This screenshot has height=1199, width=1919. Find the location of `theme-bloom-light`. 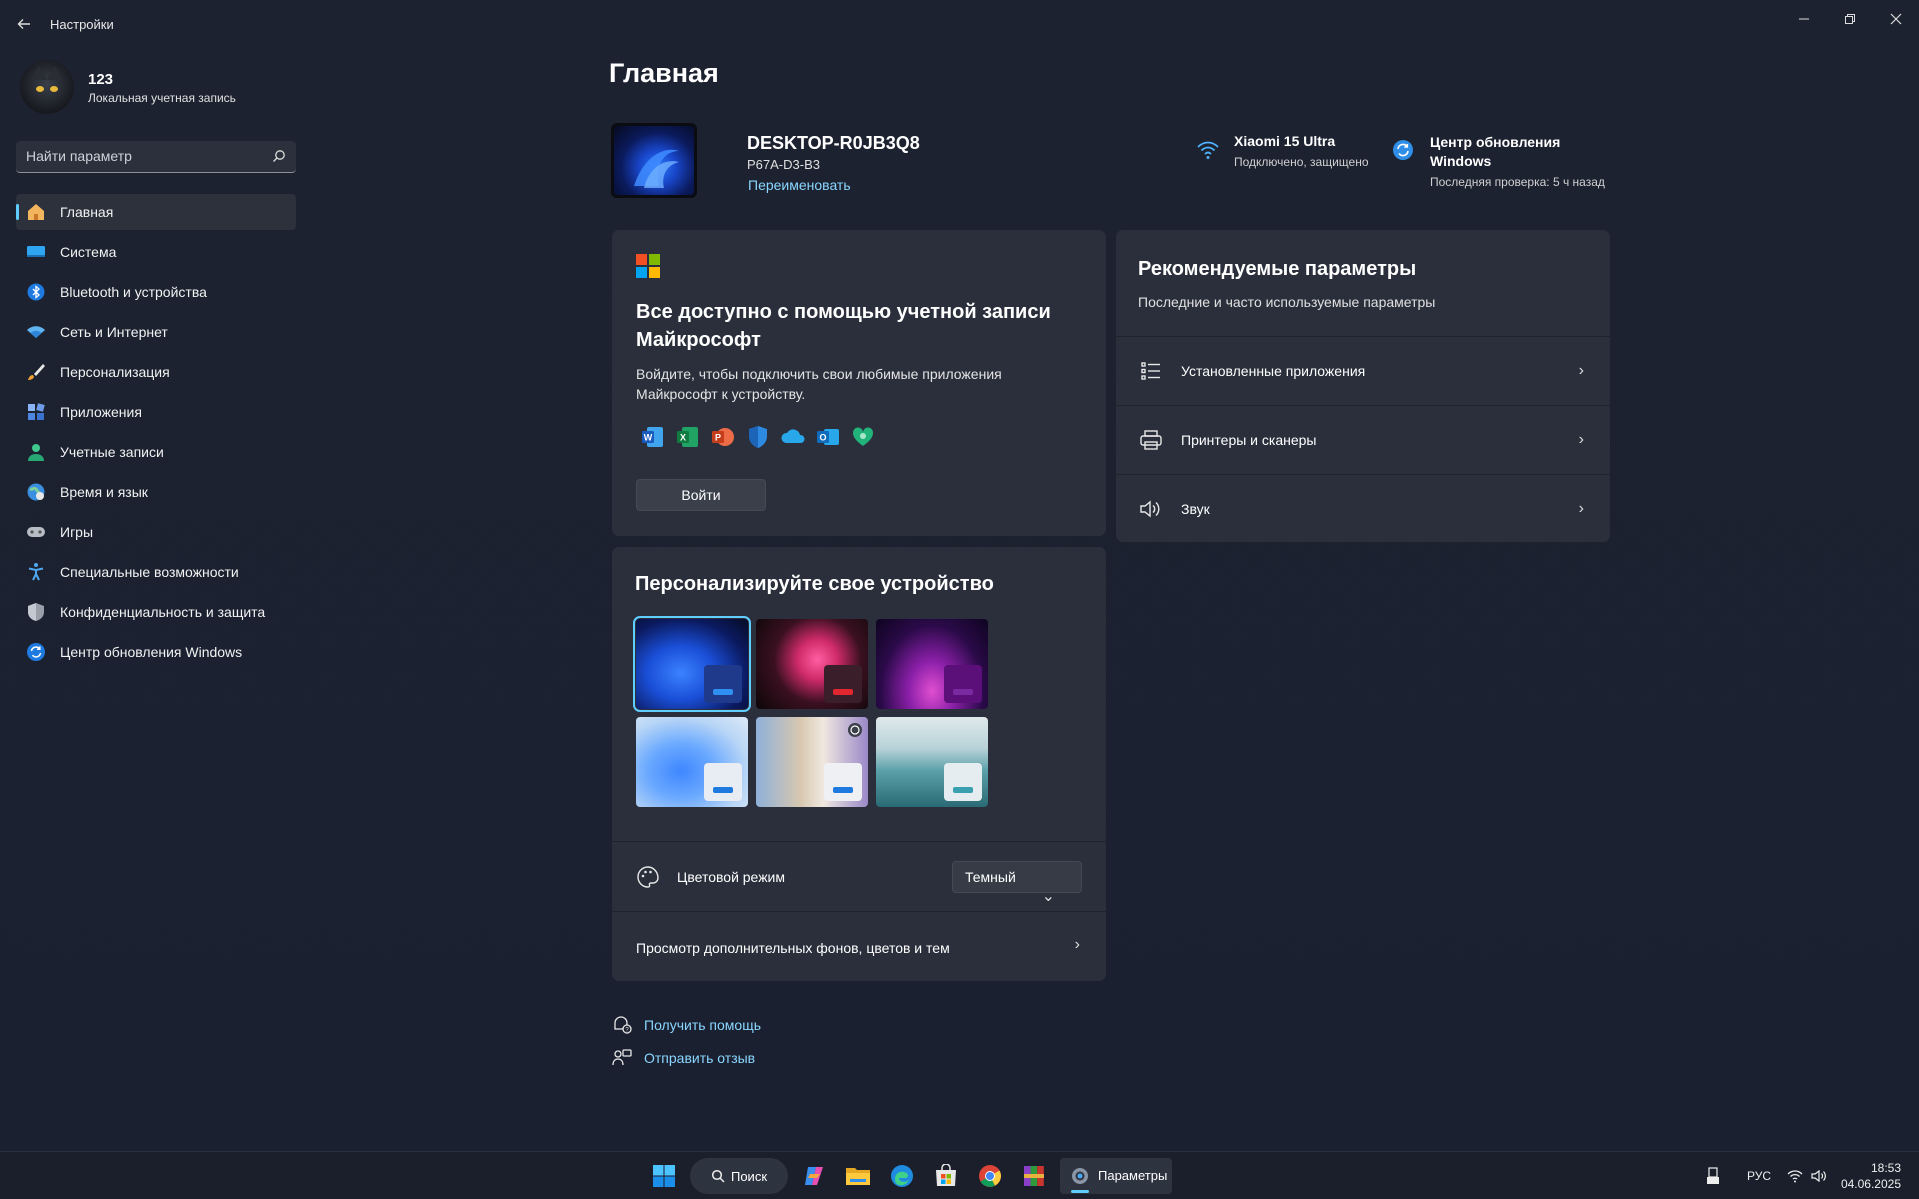

theme-bloom-light is located at coordinates (692, 762).